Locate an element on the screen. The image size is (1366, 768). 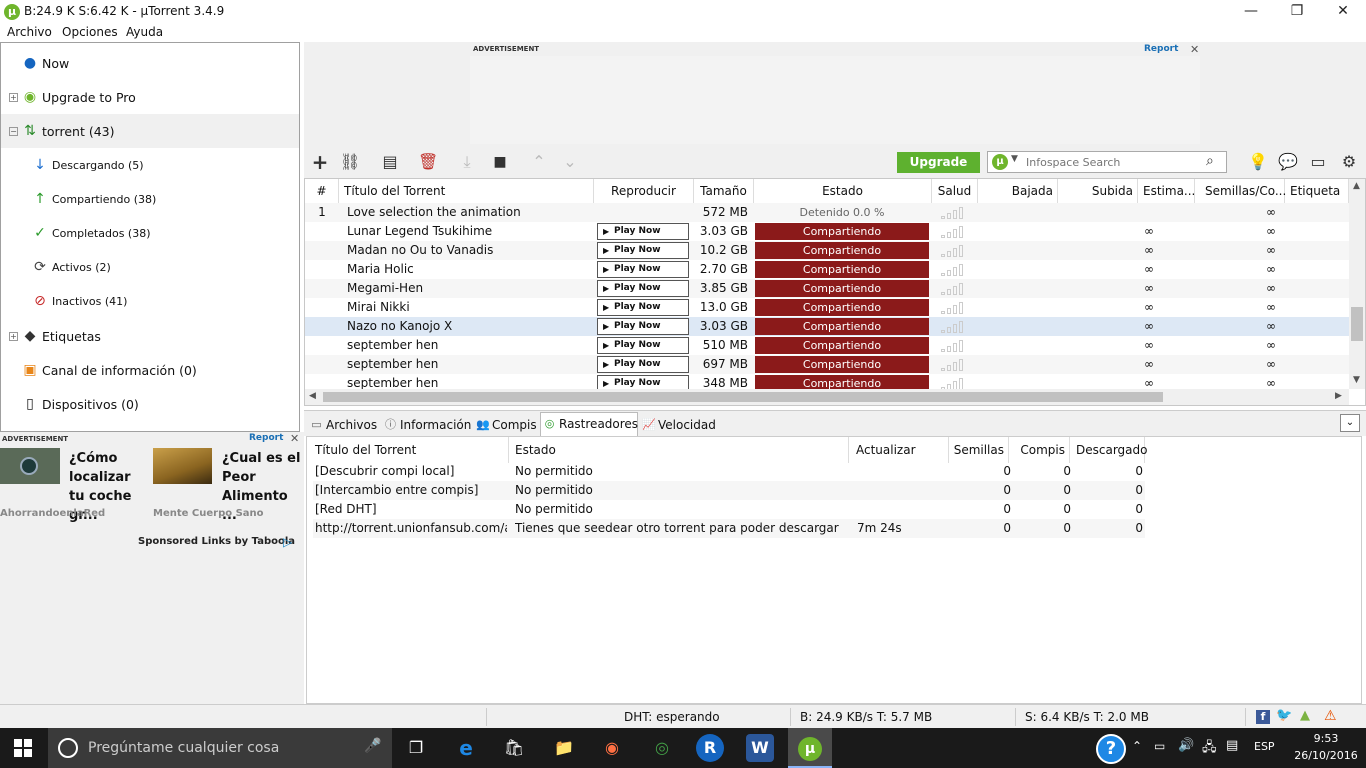
gear-icon: ⚙ is located at coordinates (1349, 162).